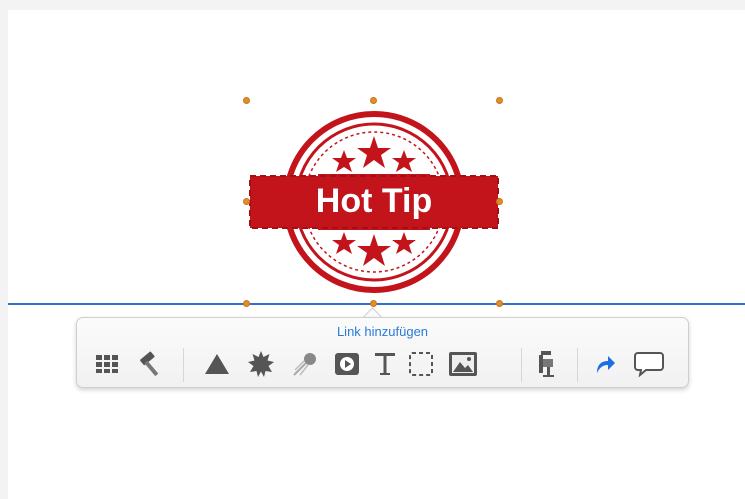  I want to click on table-icon, so click(107, 364).